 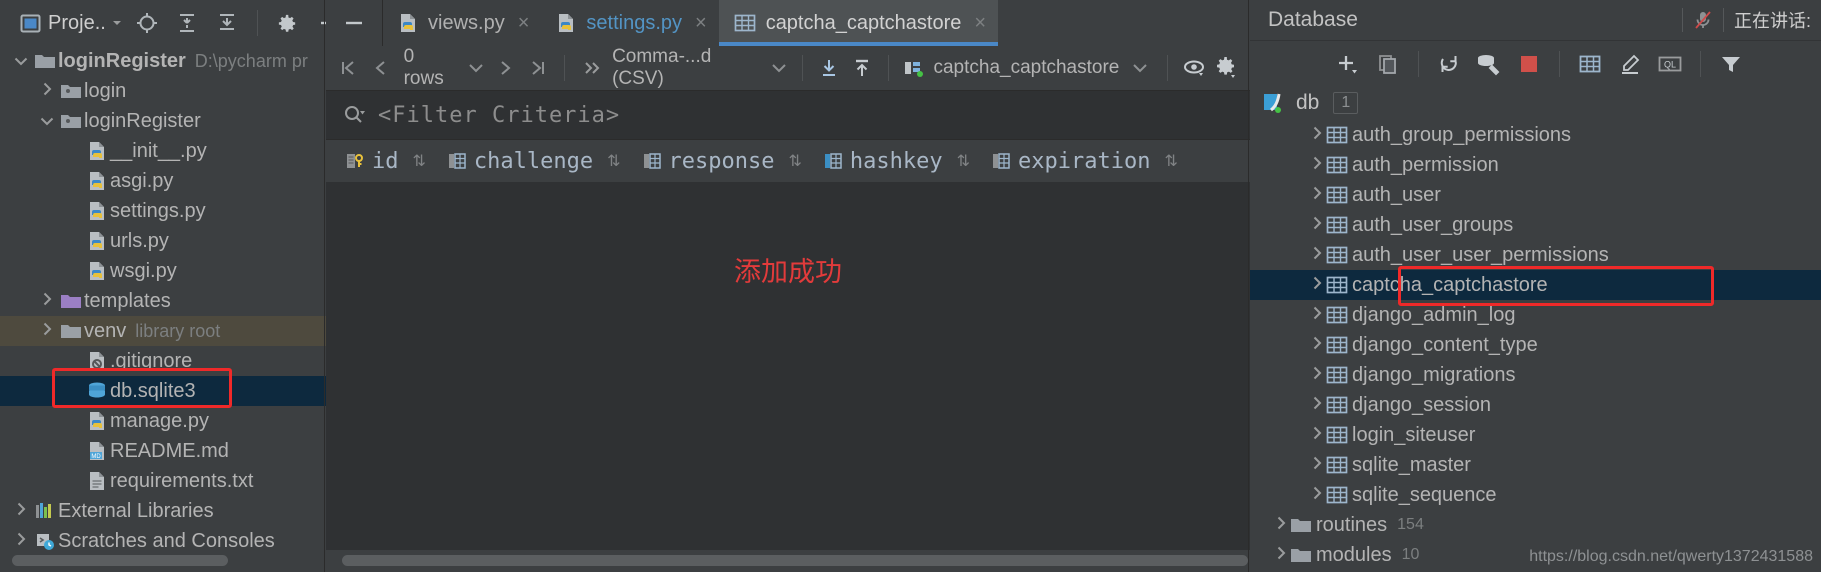 What do you see at coordinates (779, 68) in the screenshot?
I see `output-format-dropdown` at bounding box center [779, 68].